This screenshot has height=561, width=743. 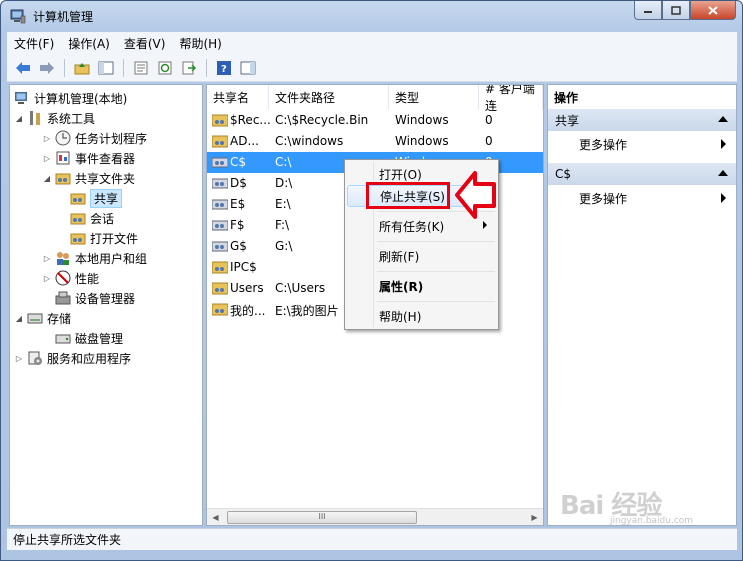 I want to click on column-header-folder-path: 文件夹路径, so click(x=329, y=97).